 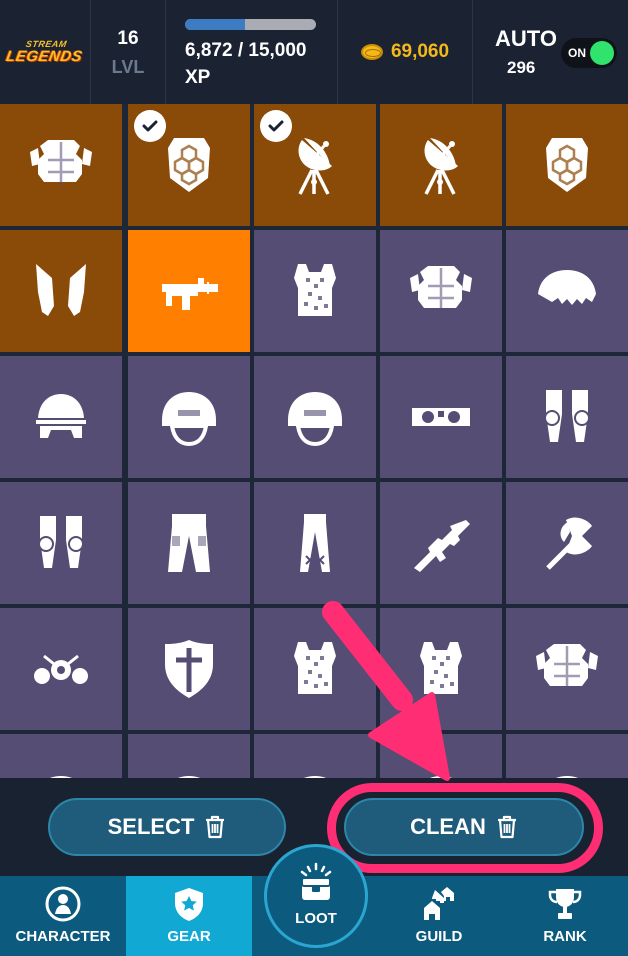 What do you see at coordinates (128, 38) in the screenshot?
I see `level-number: 16` at bounding box center [128, 38].